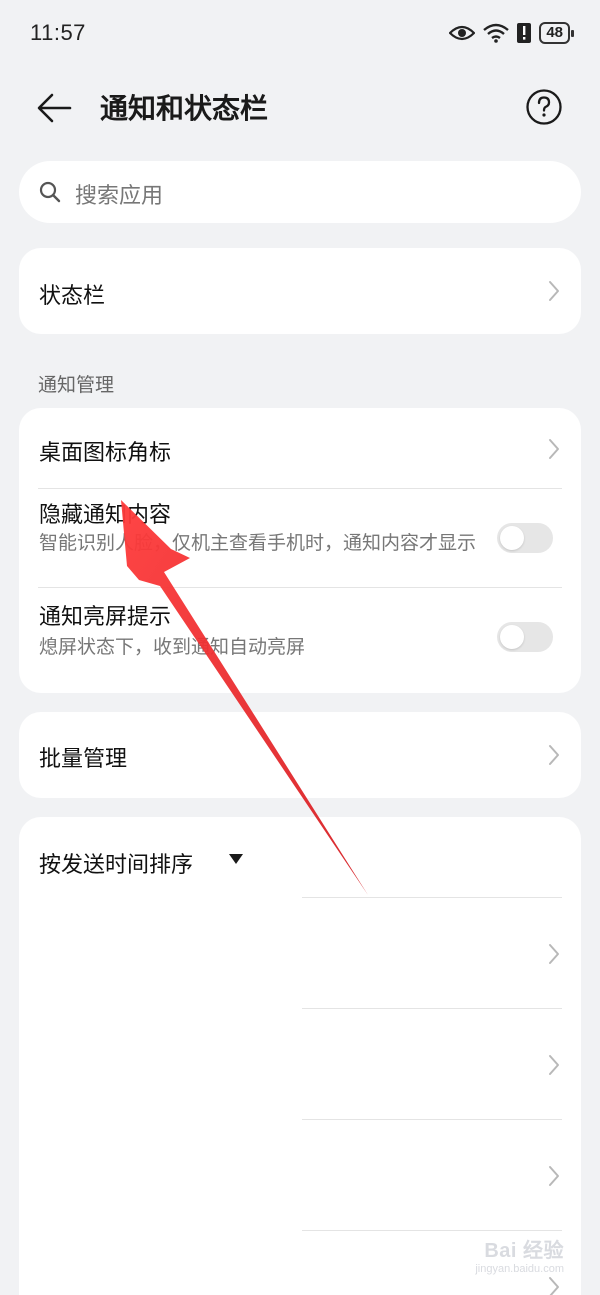 The height and width of the screenshot is (1295, 600). What do you see at coordinates (300, 448) in the screenshot?
I see `app-icon-badge-item: 桌面图标角标` at bounding box center [300, 448].